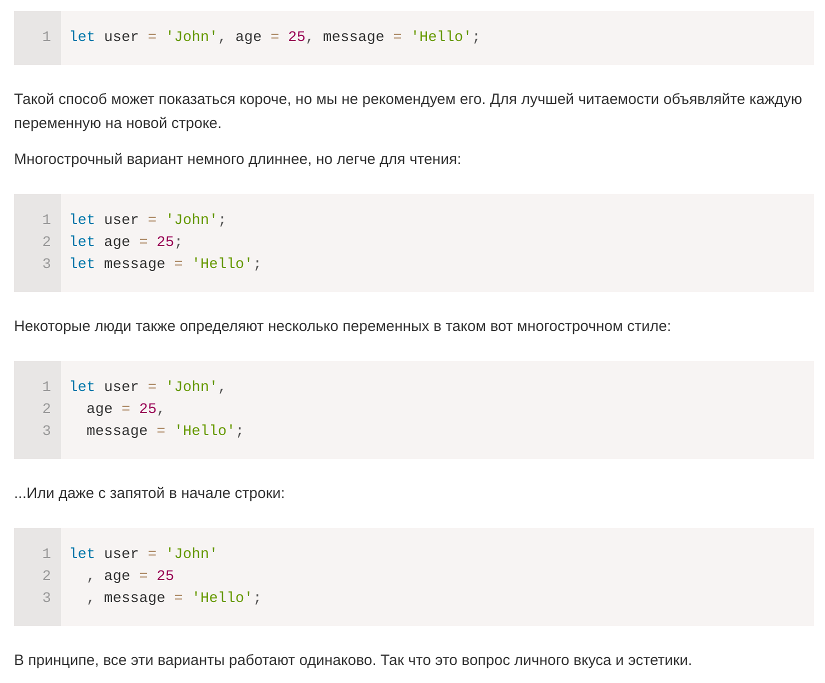 The height and width of the screenshot is (683, 825). I want to click on code-line: let user = 'John';, so click(148, 221).